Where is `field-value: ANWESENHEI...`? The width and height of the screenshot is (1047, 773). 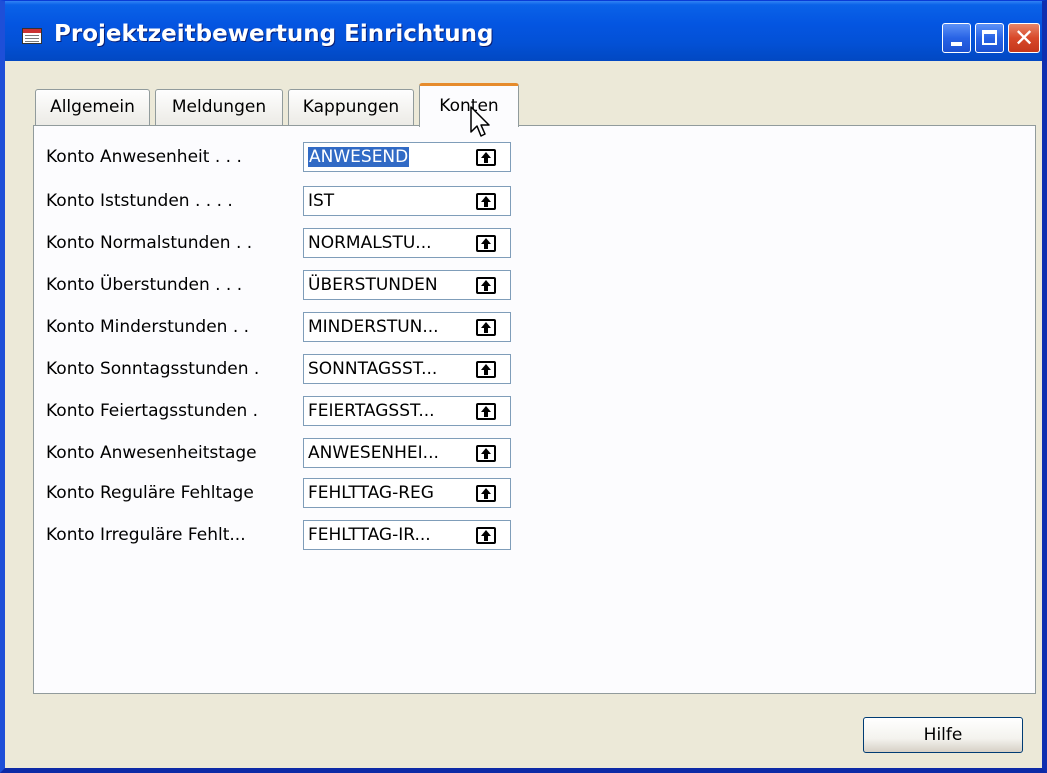
field-value: ANWESENHEI... is located at coordinates (388, 453).